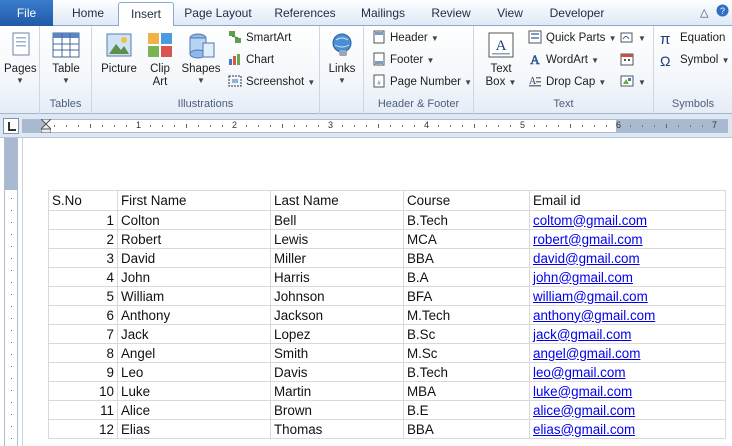  Describe the element at coordinates (579, 372) in the screenshot. I see `email-link: leo@gmail.com` at that location.